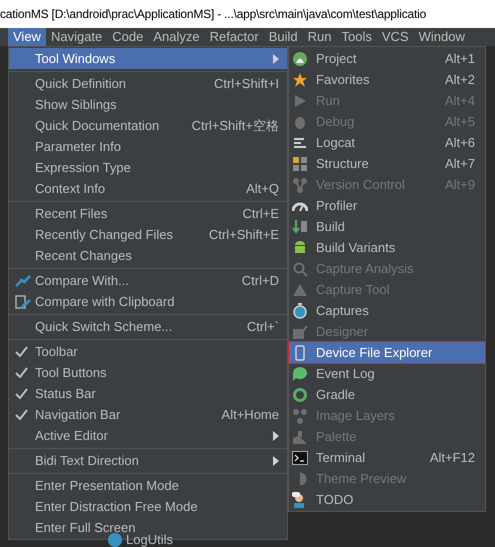 This screenshot has width=495, height=547. What do you see at coordinates (148, 213) in the screenshot?
I see `menu-item: Recent Files Ctrl+E` at bounding box center [148, 213].